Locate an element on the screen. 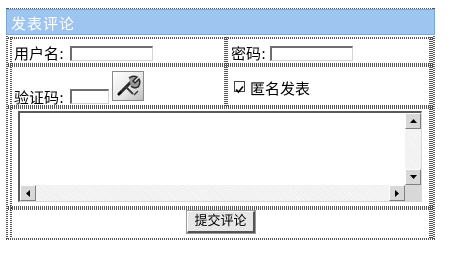  arrow-left-icon is located at coordinates (28, 193).